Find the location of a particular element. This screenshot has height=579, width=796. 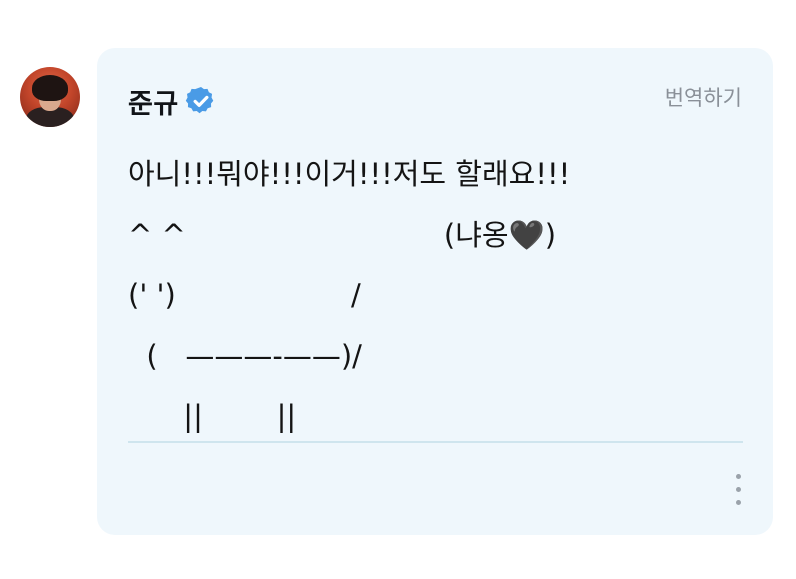

more-vertical-icon is located at coordinates (739, 491).